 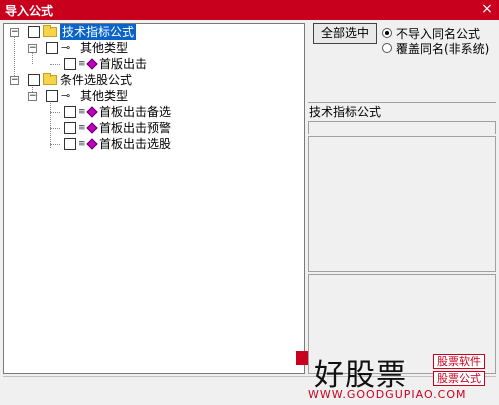 What do you see at coordinates (154, 96) in the screenshot?
I see `tree-node-other-type-2: − ⊸ 其他类型` at bounding box center [154, 96].